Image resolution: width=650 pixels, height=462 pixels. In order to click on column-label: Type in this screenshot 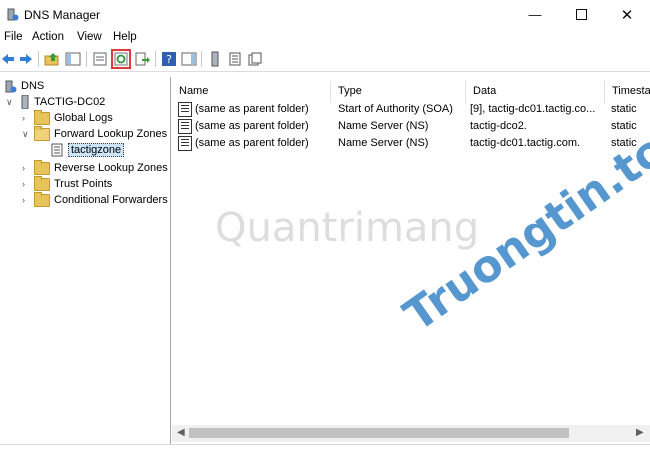, I will do `click(350, 91)`.